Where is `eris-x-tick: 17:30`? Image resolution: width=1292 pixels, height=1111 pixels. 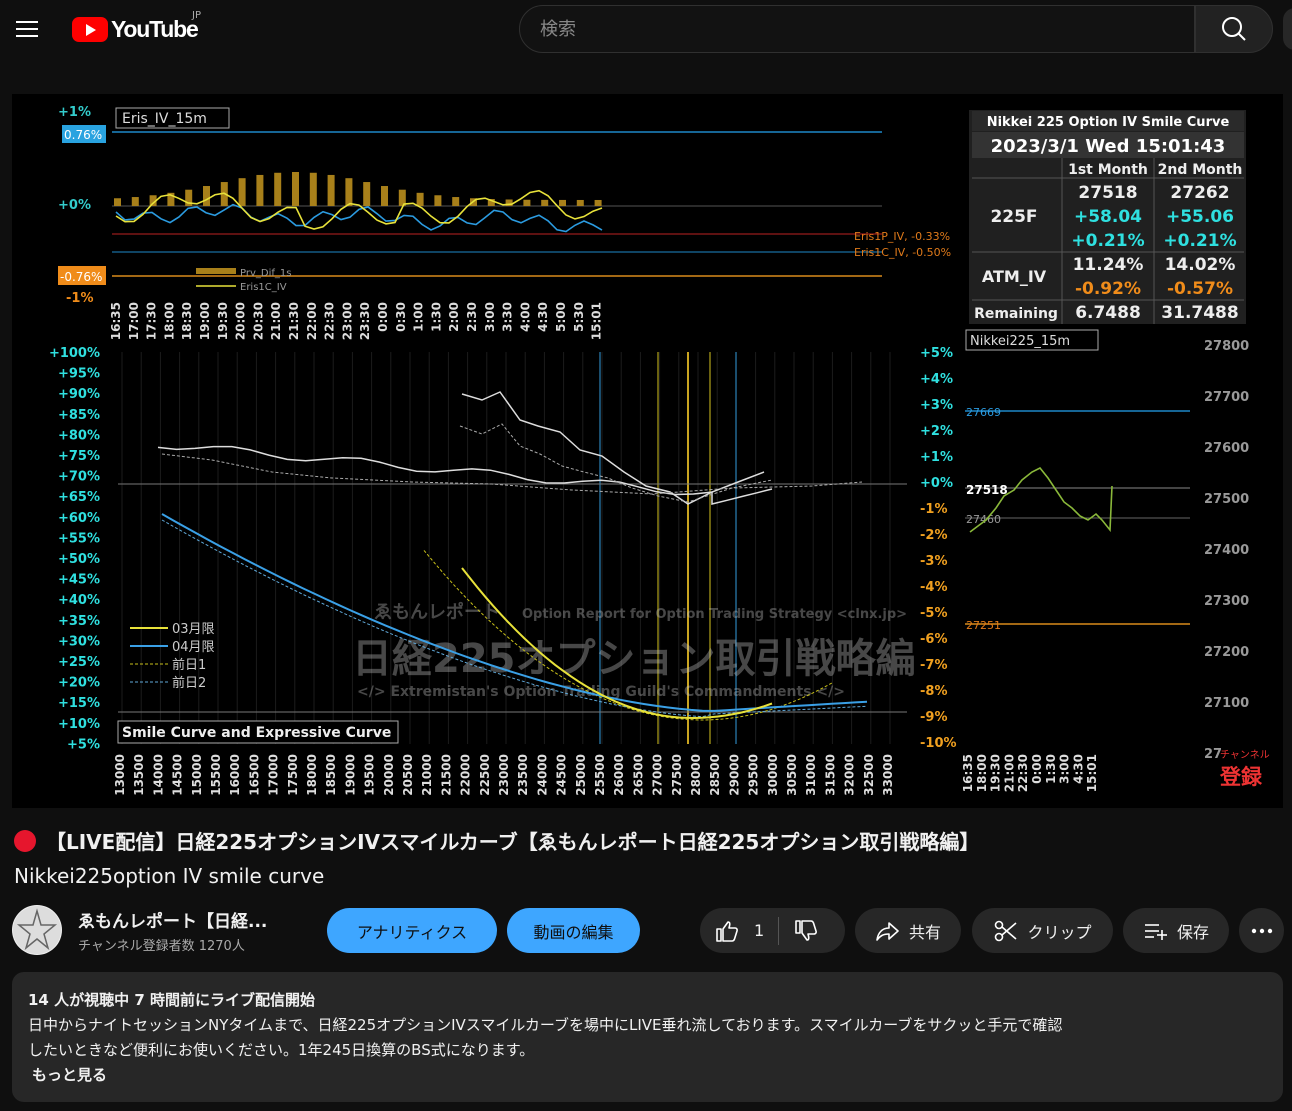 eris-x-tick: 17:30 is located at coordinates (152, 321).